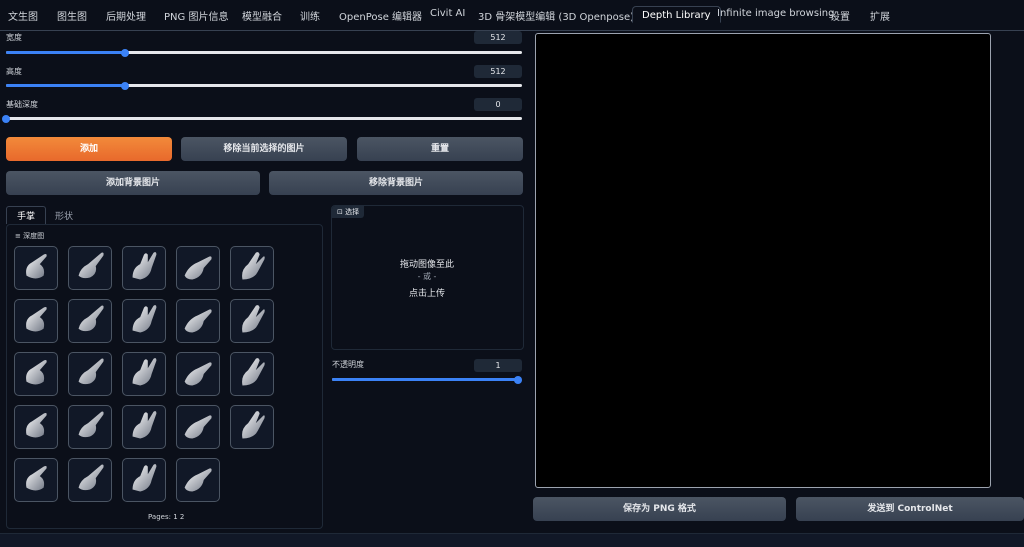 This screenshot has width=1024, height=547. I want to click on drop-or-text: - 或 -, so click(427, 276).